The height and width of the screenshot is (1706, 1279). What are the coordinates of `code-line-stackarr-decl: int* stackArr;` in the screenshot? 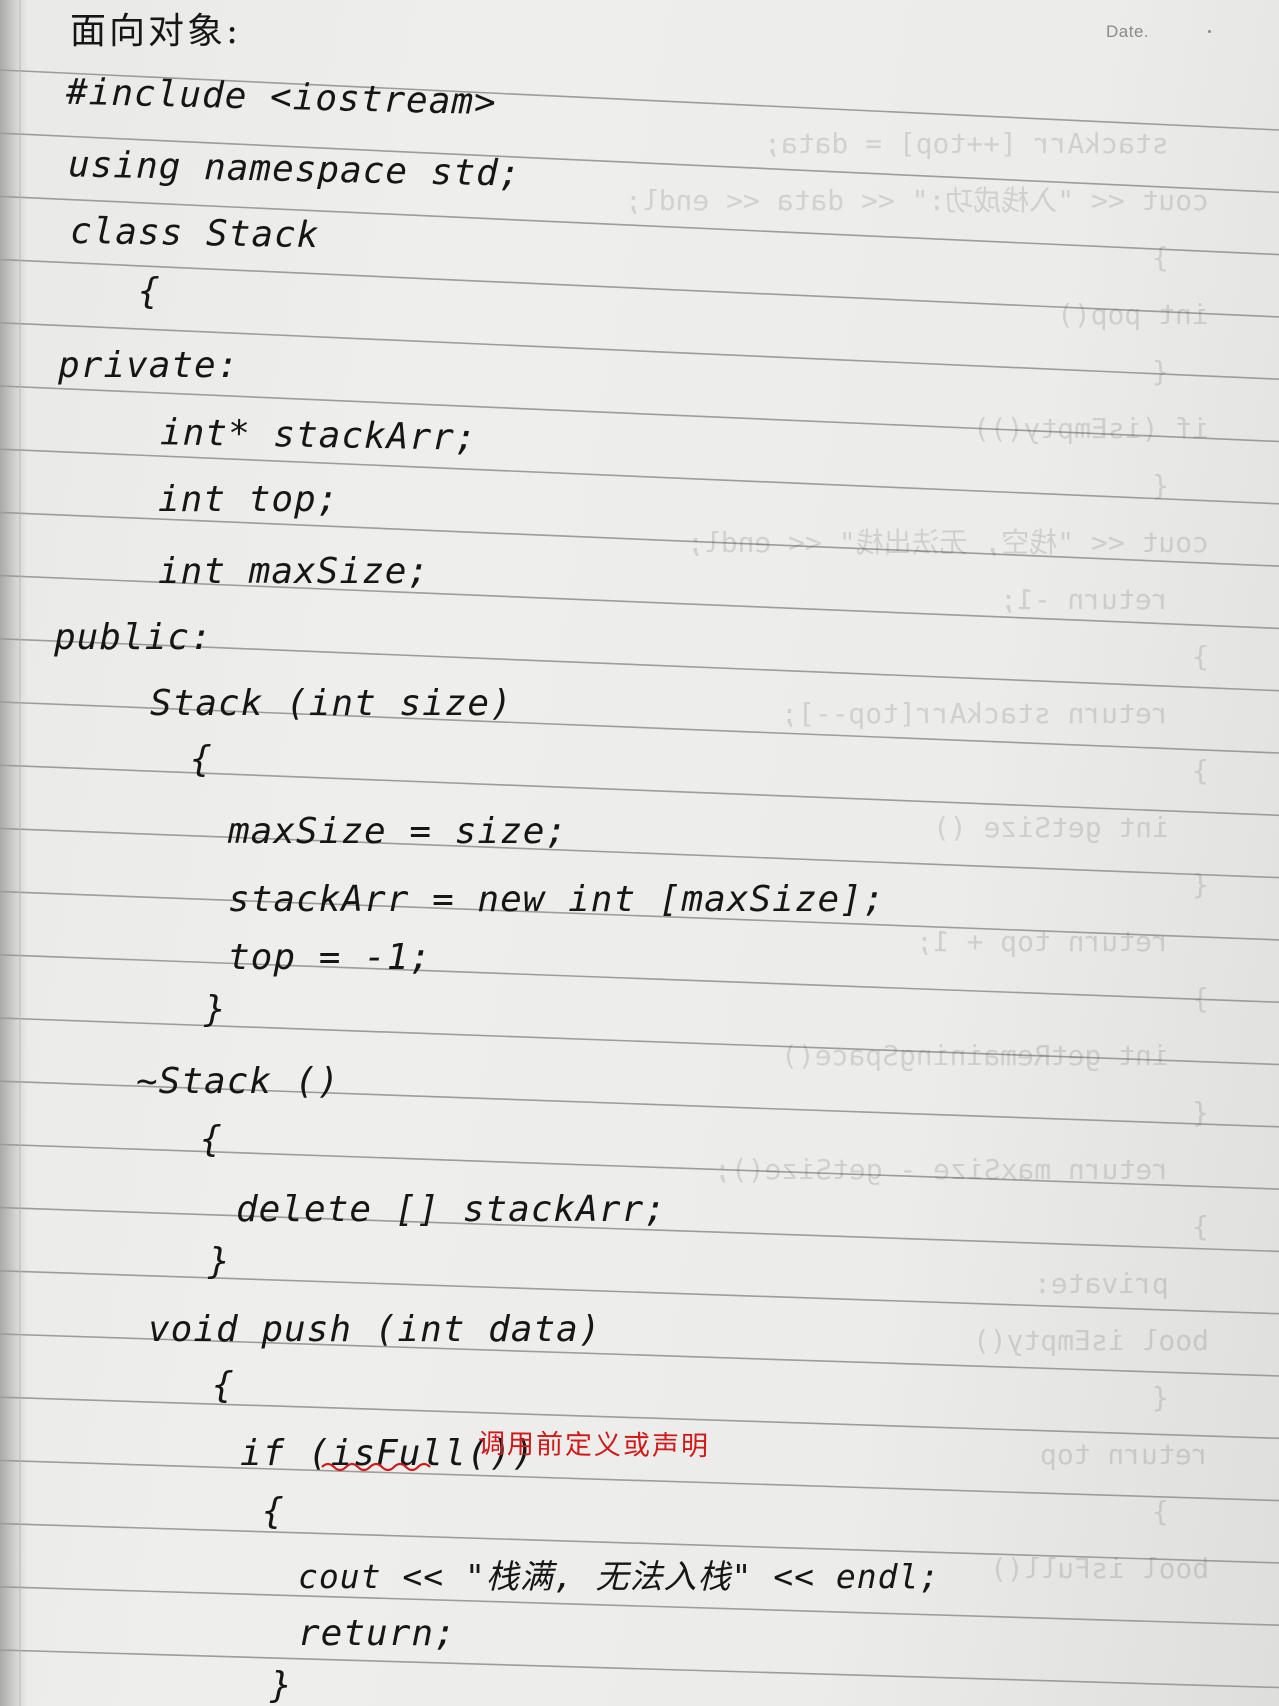 It's located at (318, 435).